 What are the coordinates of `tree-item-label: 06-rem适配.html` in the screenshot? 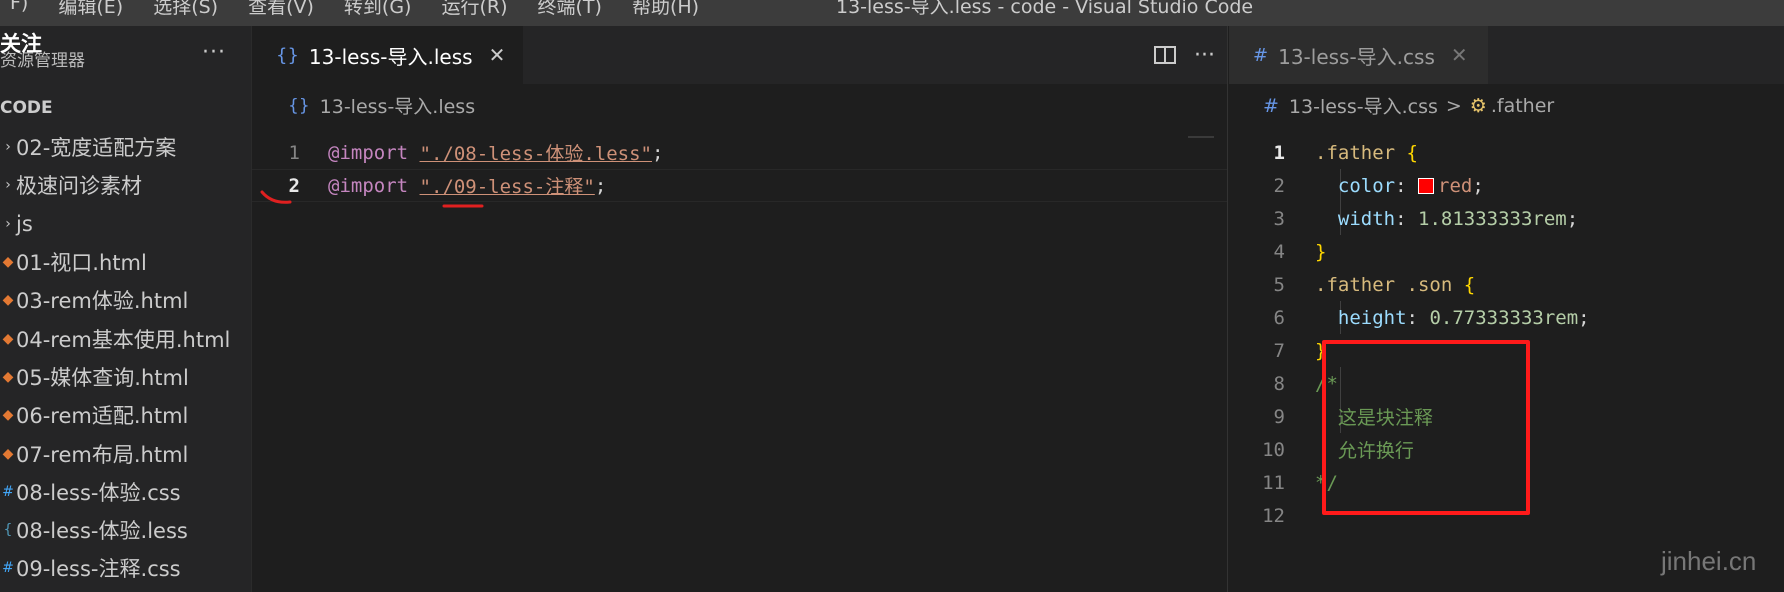 It's located at (102, 416).